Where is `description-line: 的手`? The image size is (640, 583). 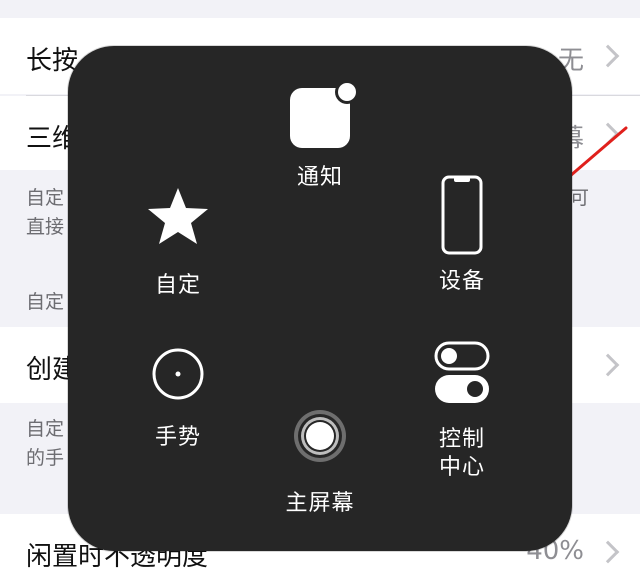
description-line: 的手 is located at coordinates (45, 458).